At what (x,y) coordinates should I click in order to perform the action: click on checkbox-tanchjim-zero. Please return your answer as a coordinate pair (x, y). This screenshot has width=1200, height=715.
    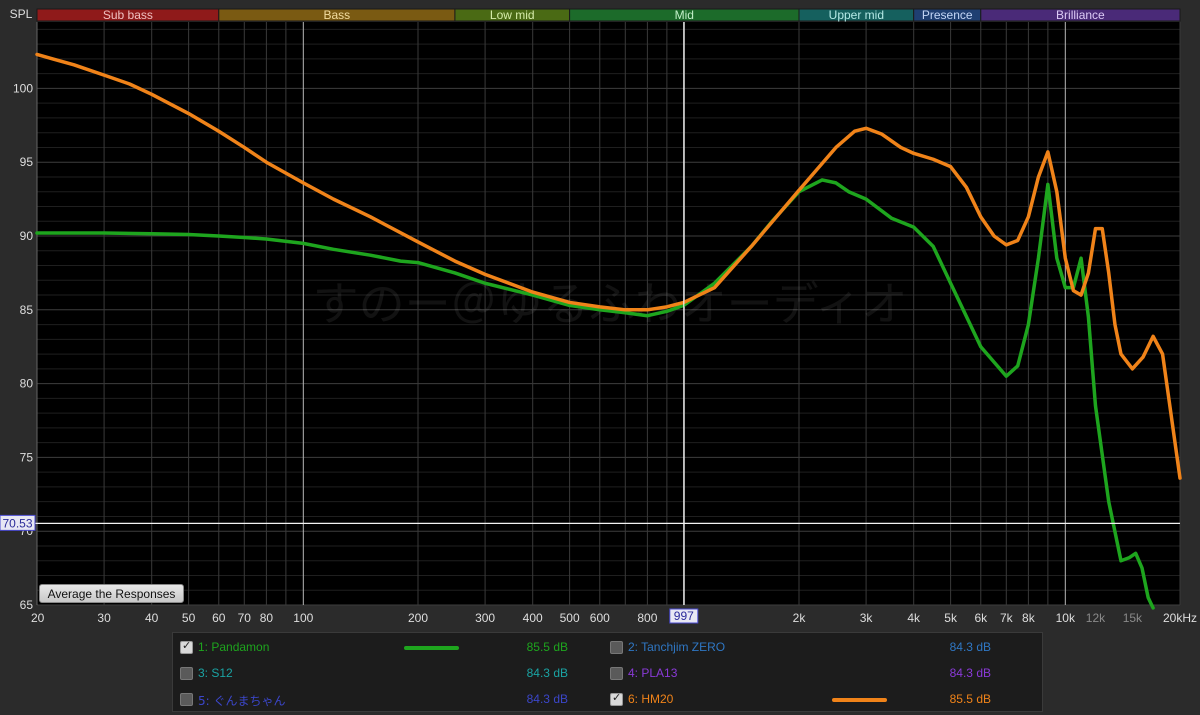
    Looking at the image, I should click on (616, 647).